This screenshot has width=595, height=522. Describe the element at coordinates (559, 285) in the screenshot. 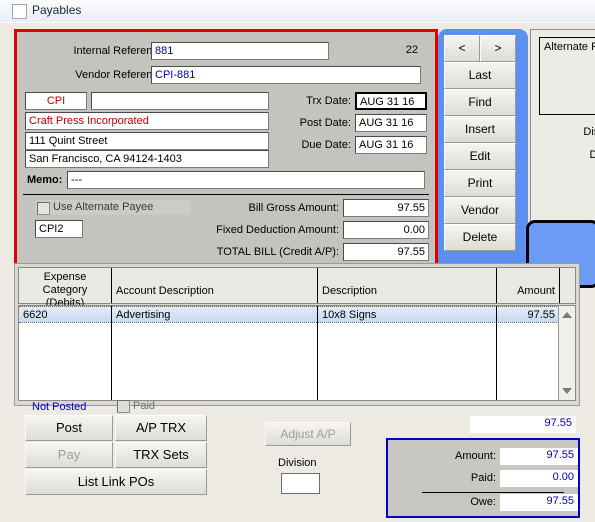

I see `header-divider` at that location.